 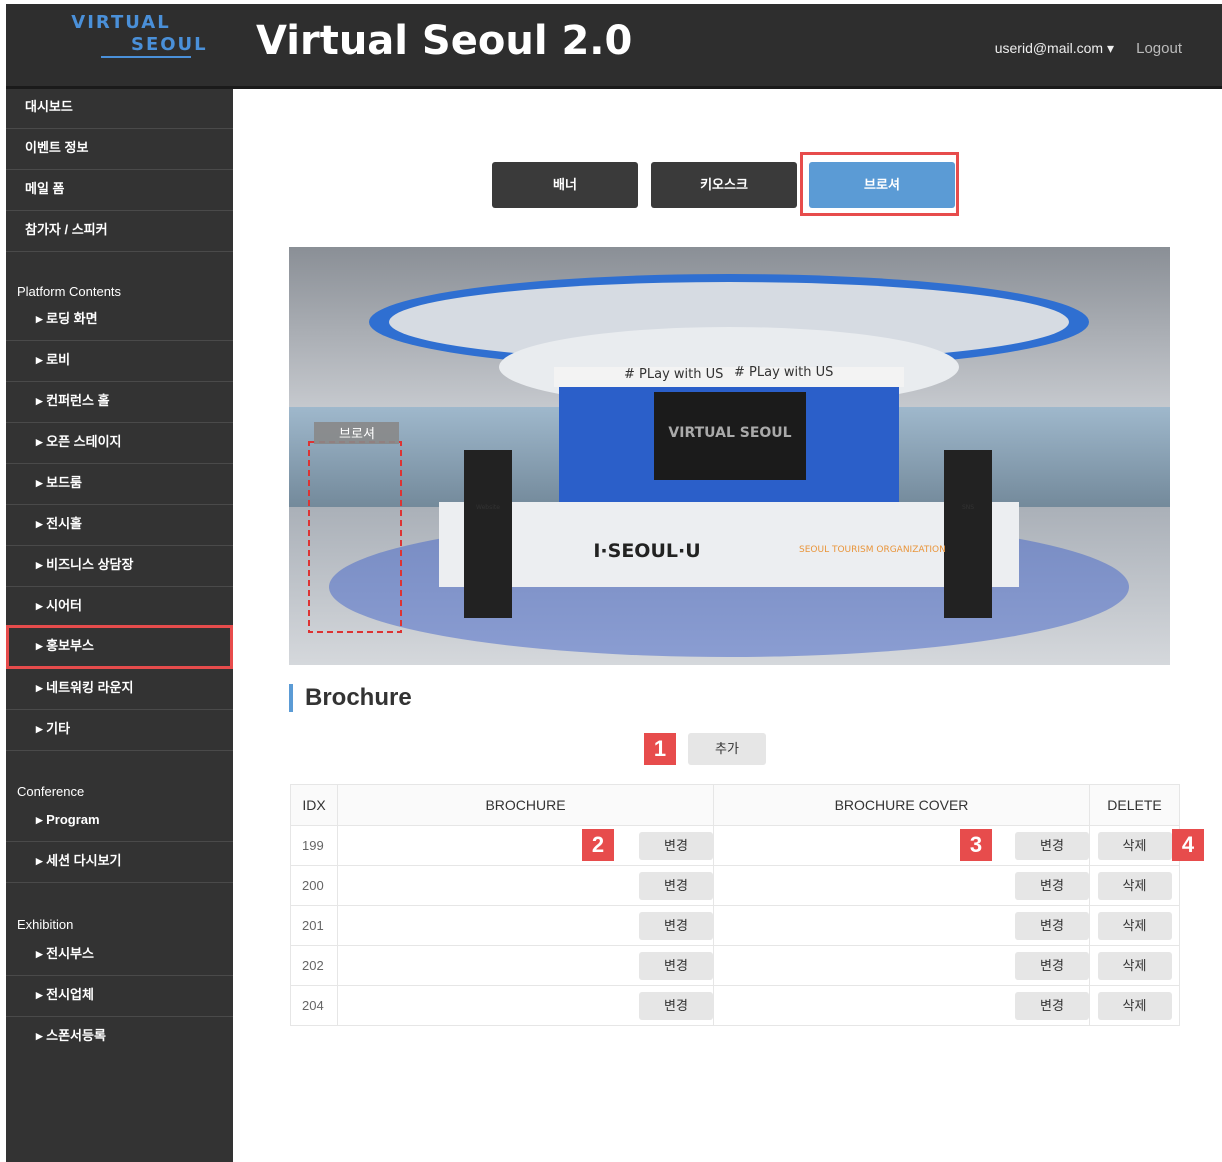 What do you see at coordinates (65, 994) in the screenshot?
I see `sidebar-item-label: ▸ 전시업체` at bounding box center [65, 994].